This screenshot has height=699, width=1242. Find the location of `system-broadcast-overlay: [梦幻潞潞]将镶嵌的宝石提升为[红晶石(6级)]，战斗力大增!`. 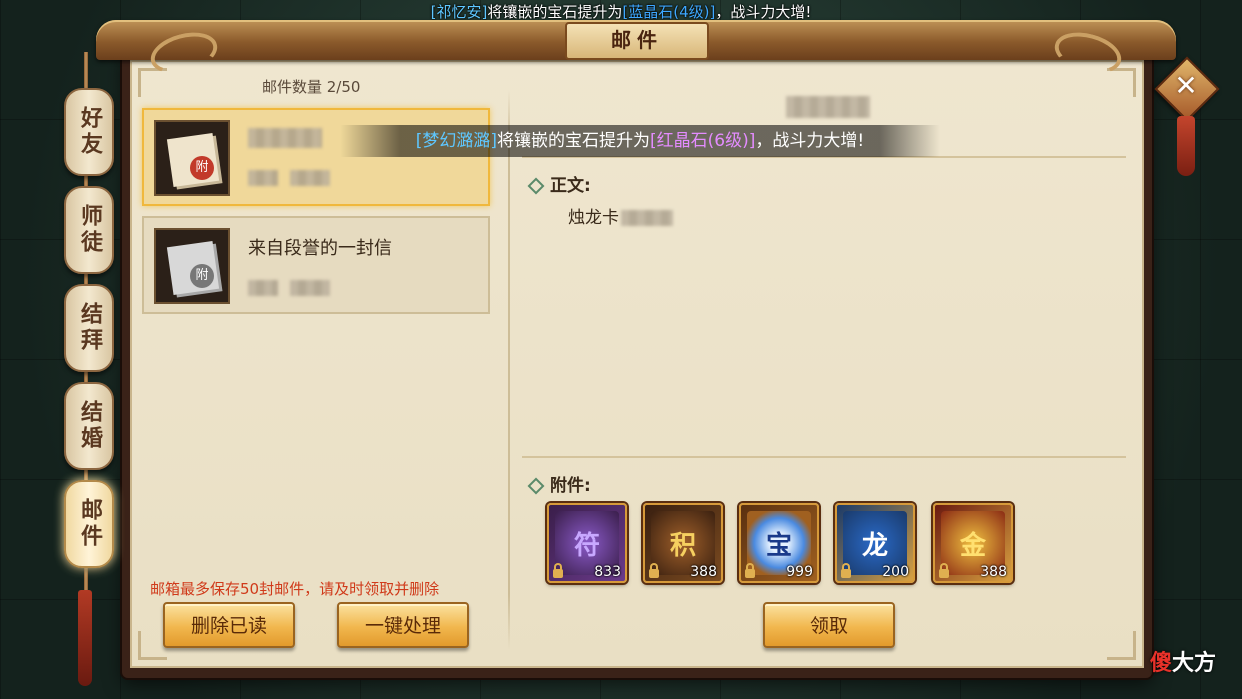

system-broadcast-overlay: [梦幻潞潞]将镶嵌的宝石提升为[红晶石(6级)]，战斗力大增! is located at coordinates (640, 141).